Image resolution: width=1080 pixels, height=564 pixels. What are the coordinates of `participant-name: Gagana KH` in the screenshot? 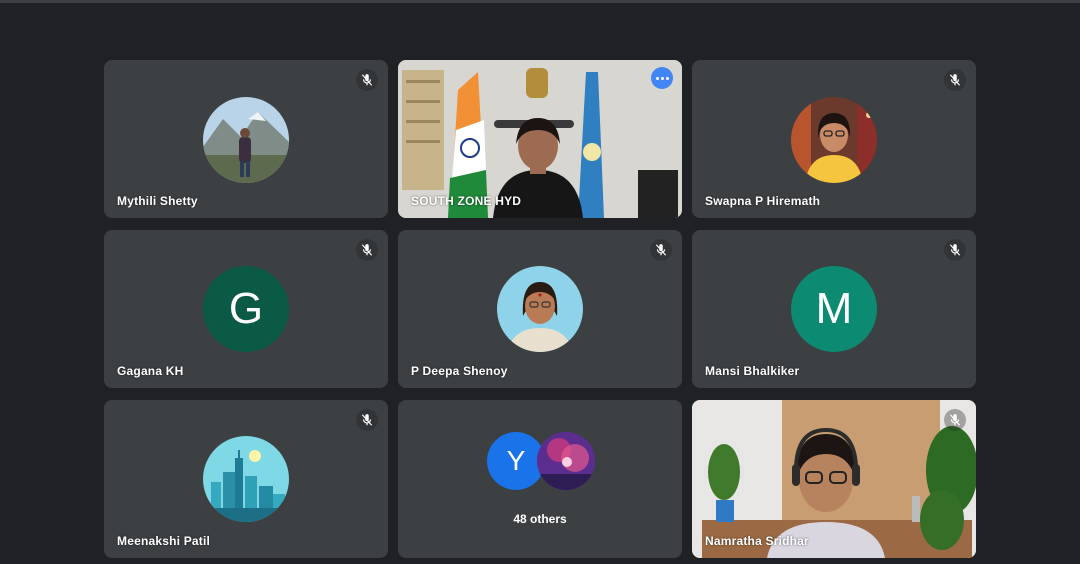 It's located at (150, 371).